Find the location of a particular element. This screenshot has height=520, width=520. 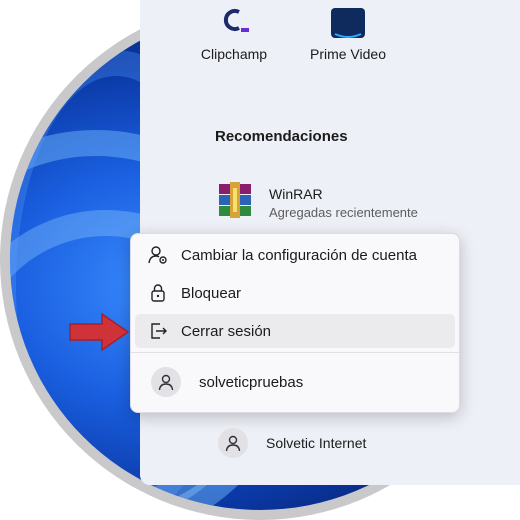

winrar-icon is located at coordinates (235, 202).